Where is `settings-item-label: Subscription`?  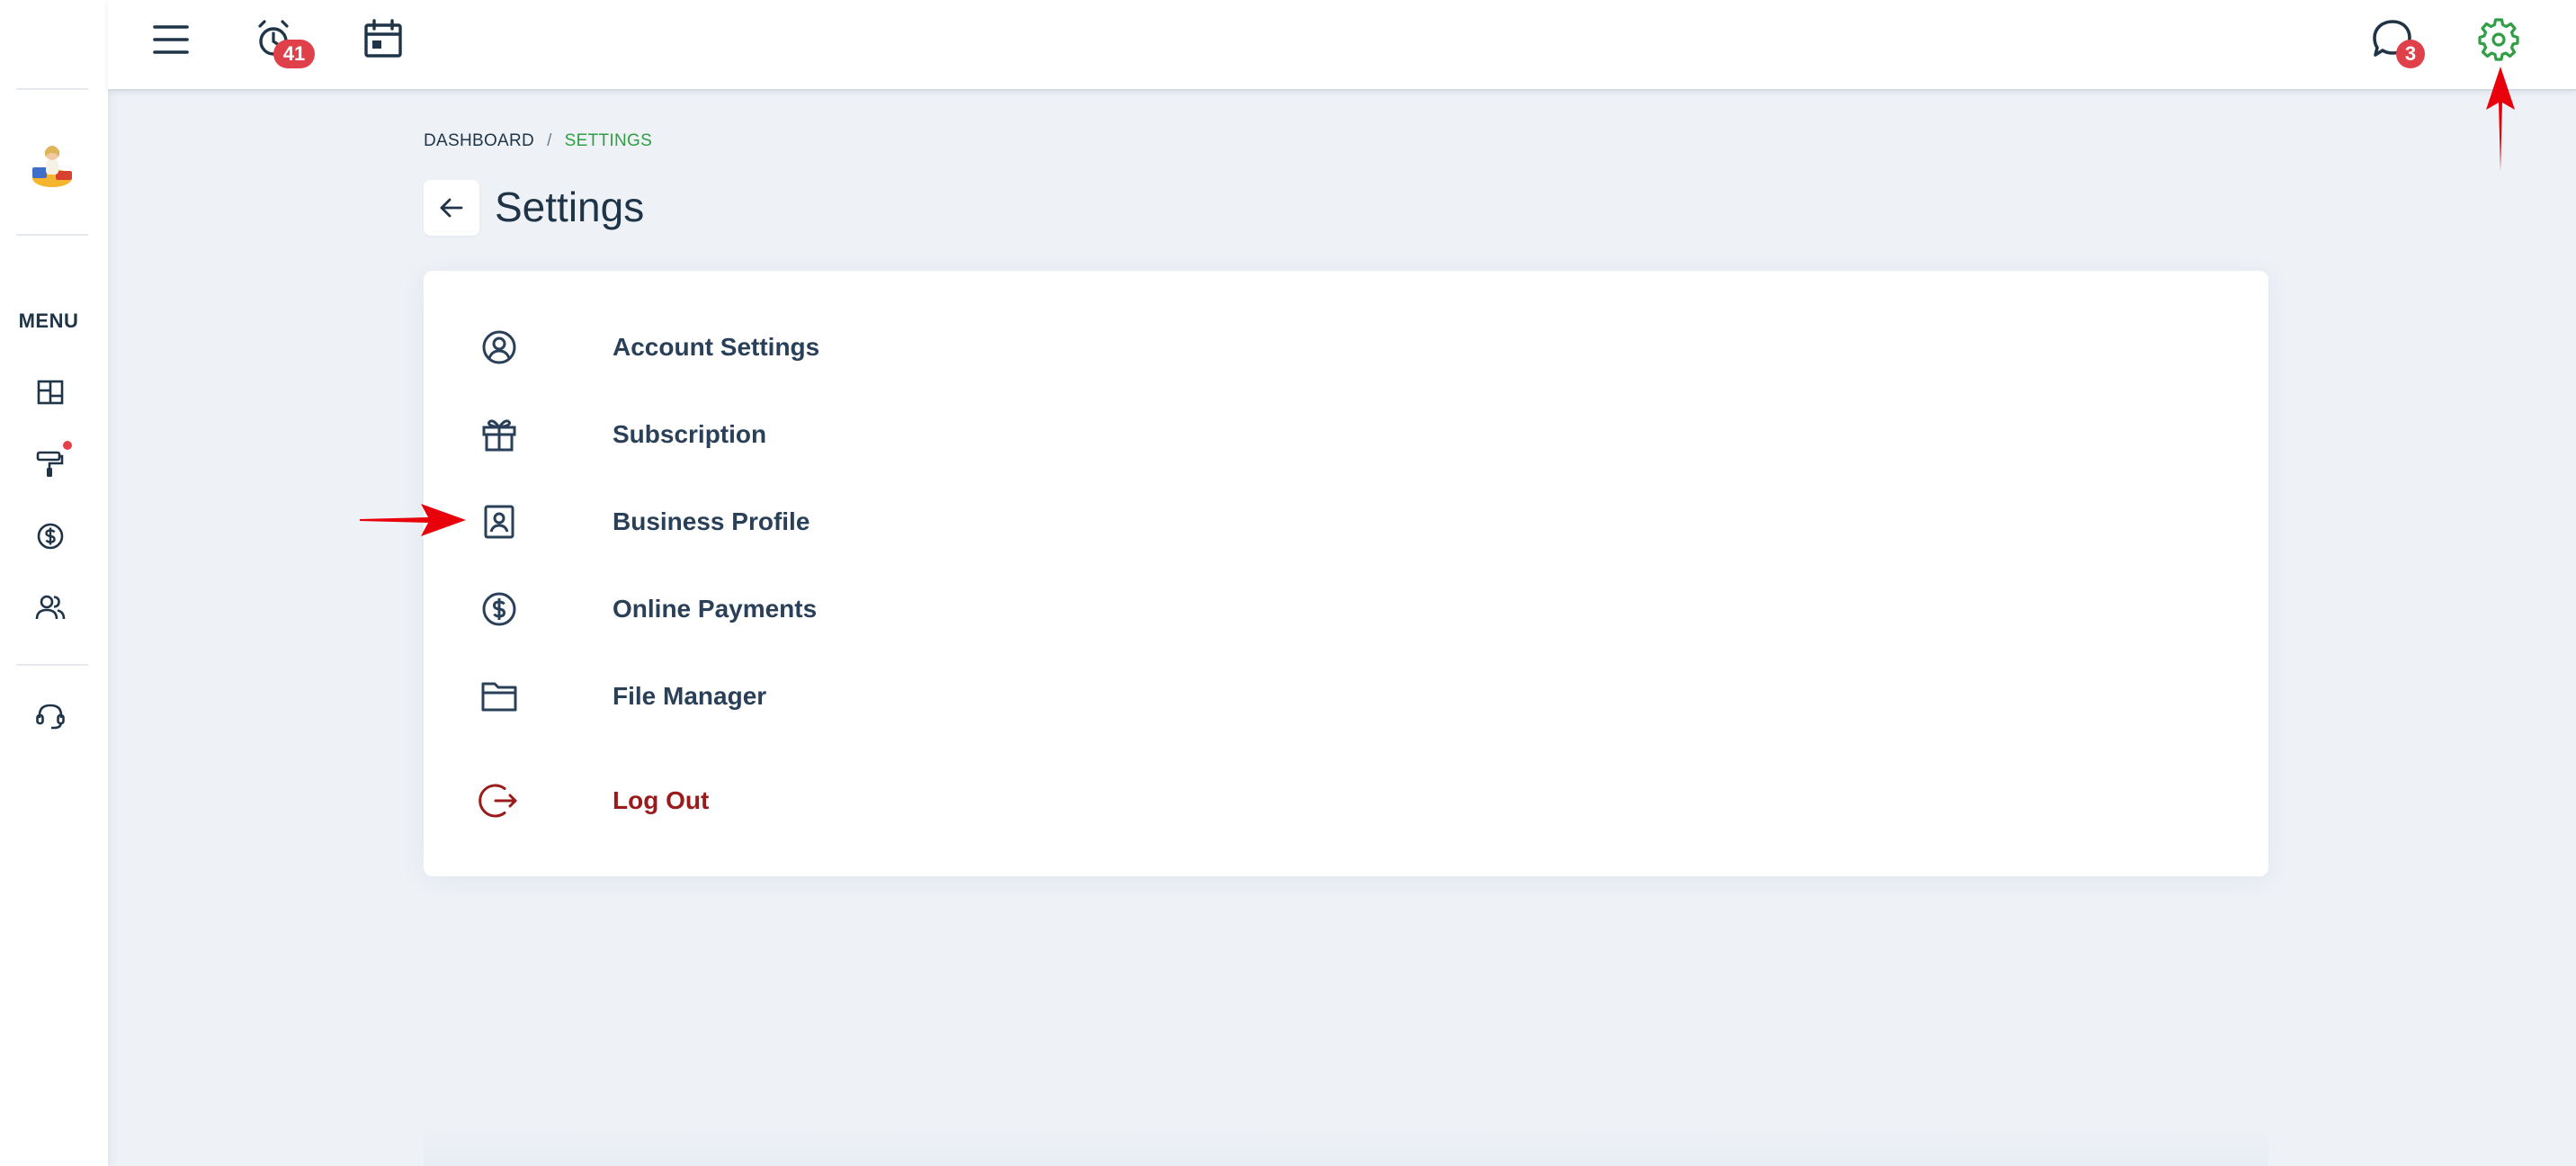
settings-item-label: Subscription is located at coordinates (690, 434).